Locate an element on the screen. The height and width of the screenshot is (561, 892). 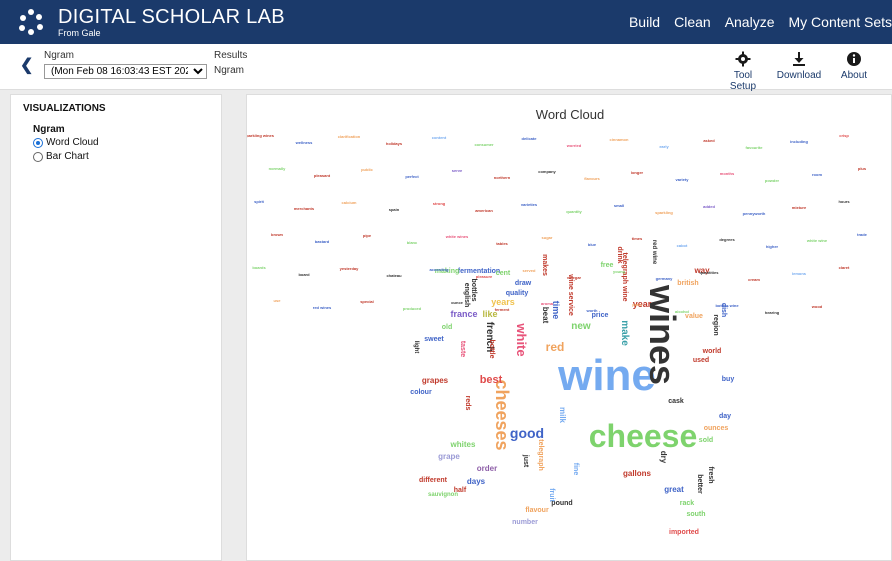
word-cloud-word: drink is located at coordinates (619, 254).